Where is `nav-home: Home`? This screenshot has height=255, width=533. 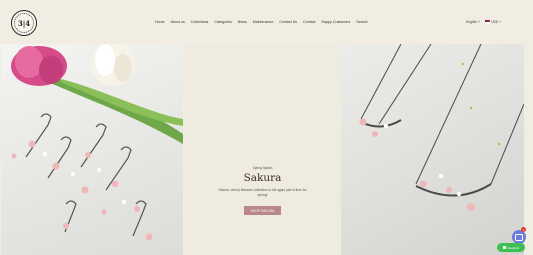
nav-home: Home is located at coordinates (160, 22).